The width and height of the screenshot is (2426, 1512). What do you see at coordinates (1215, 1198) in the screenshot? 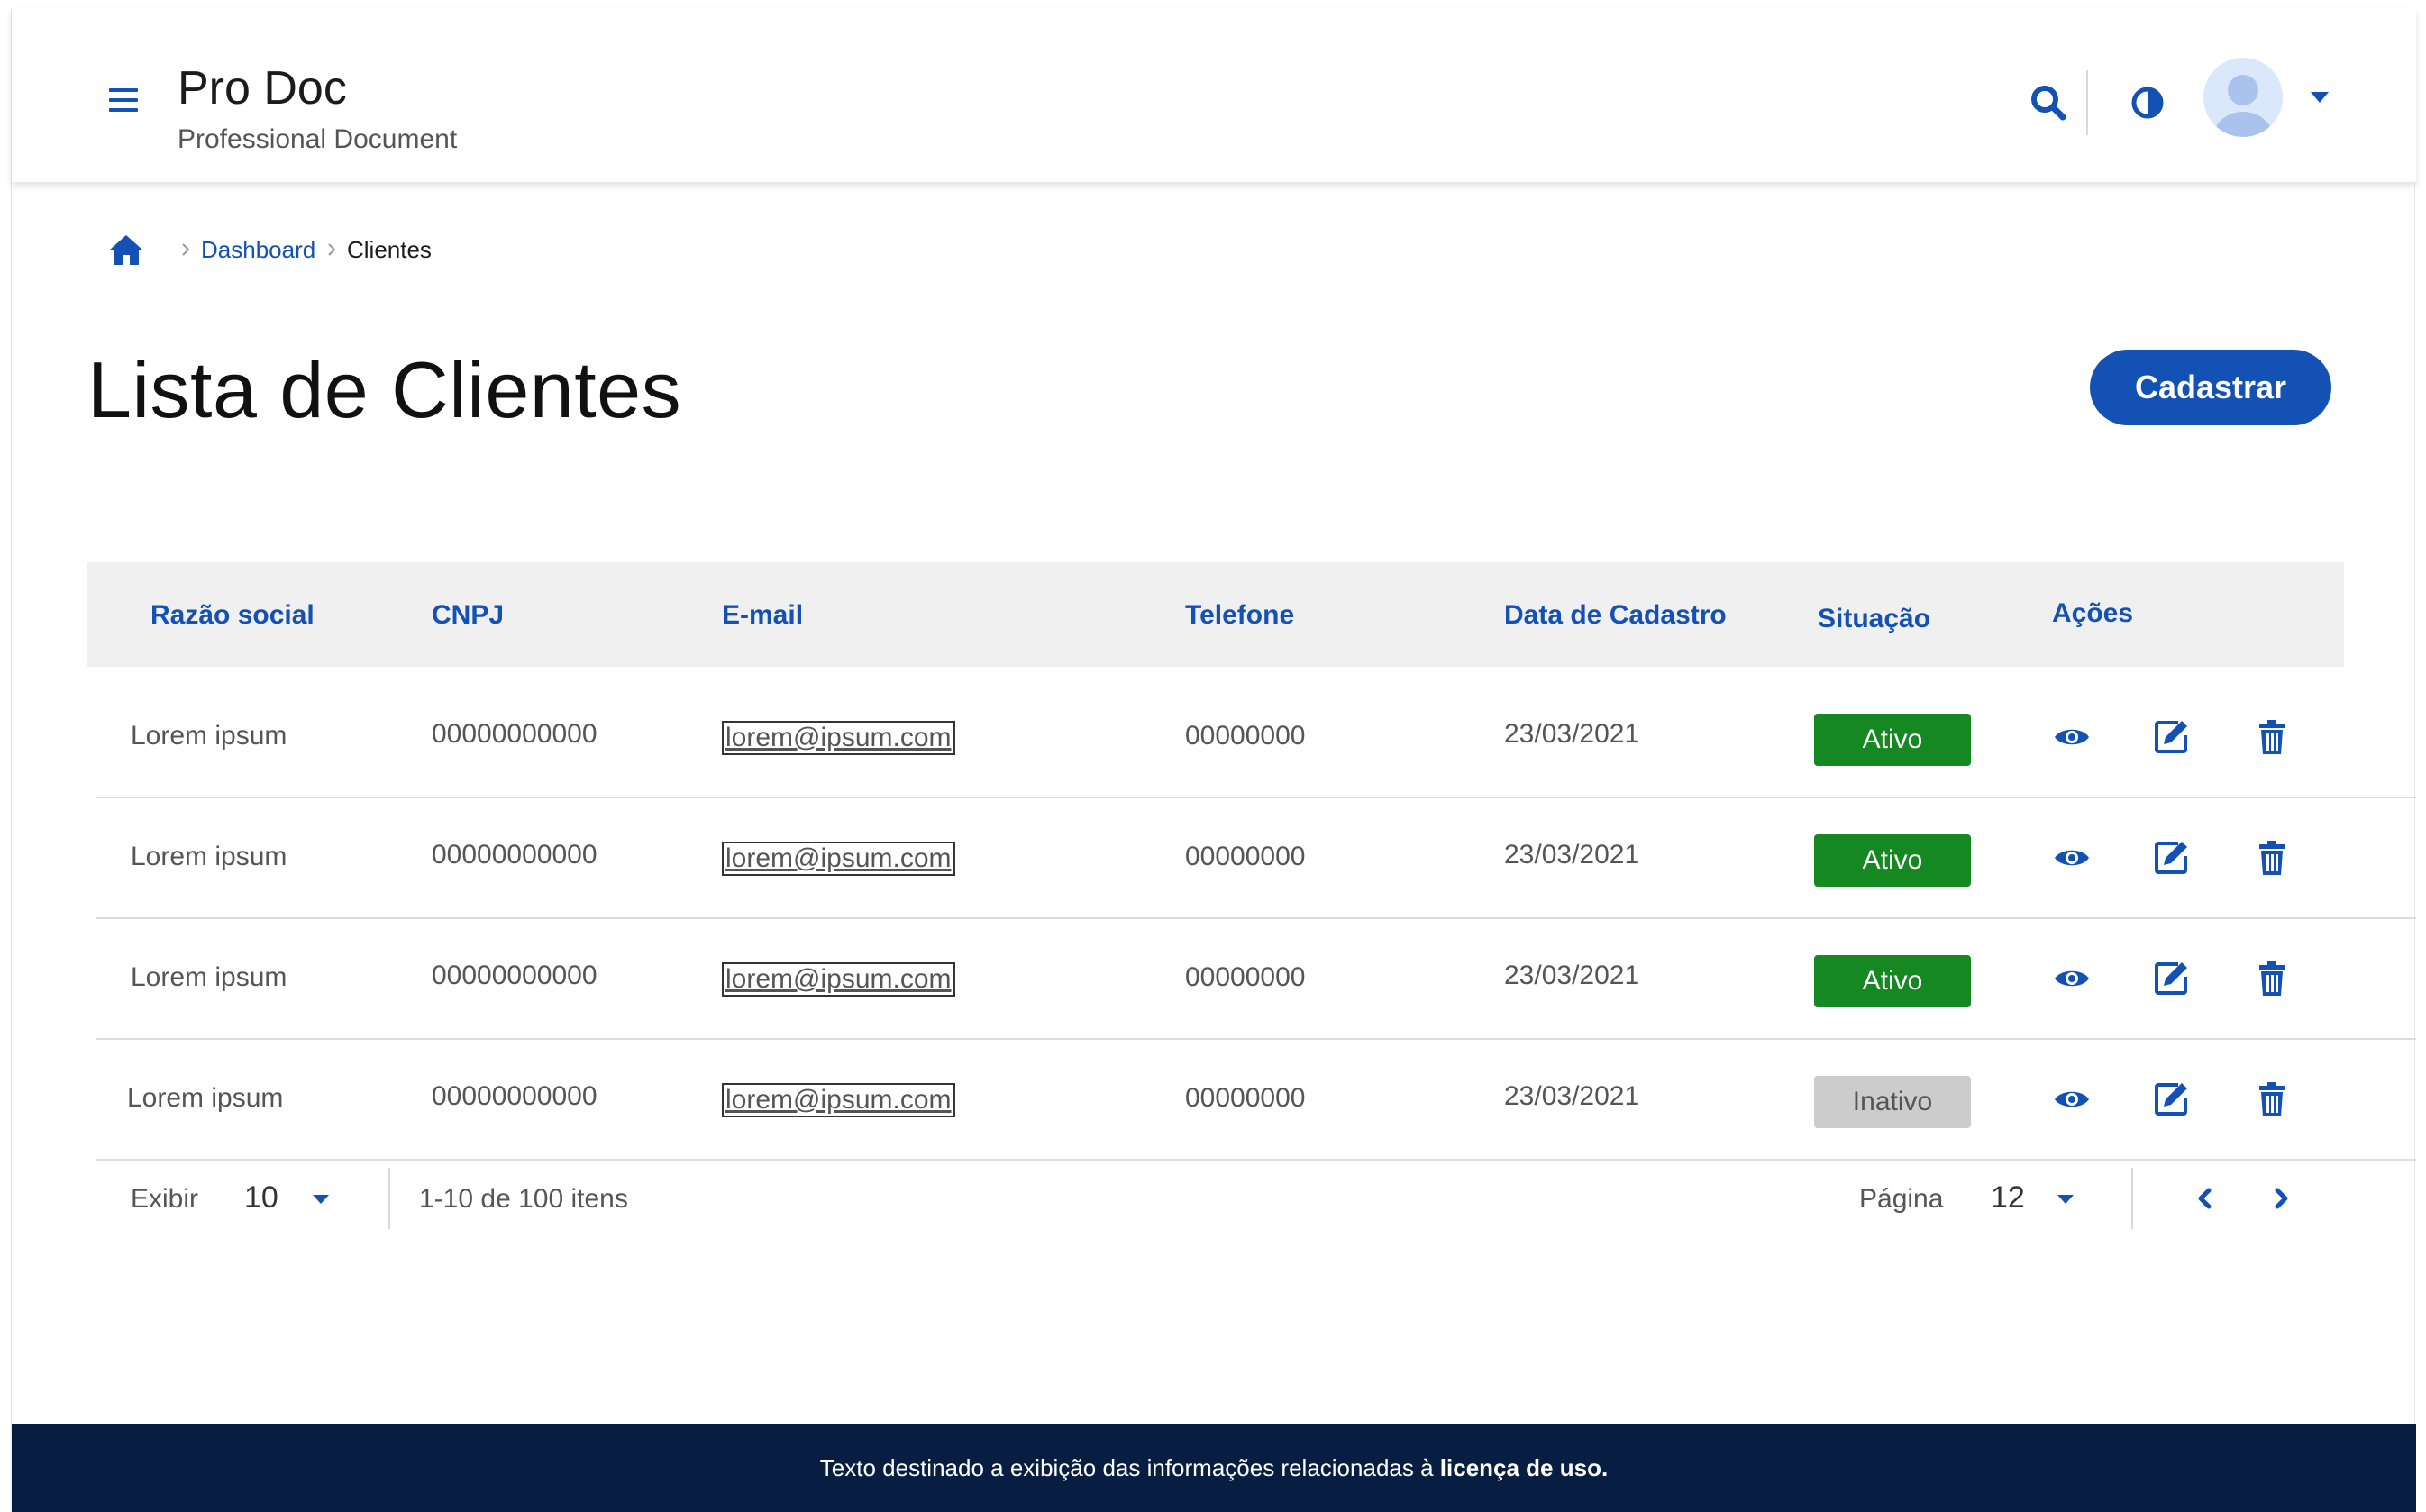
I see `pagination: Exibir 10 1-10 de 100 itens Página 12` at bounding box center [1215, 1198].